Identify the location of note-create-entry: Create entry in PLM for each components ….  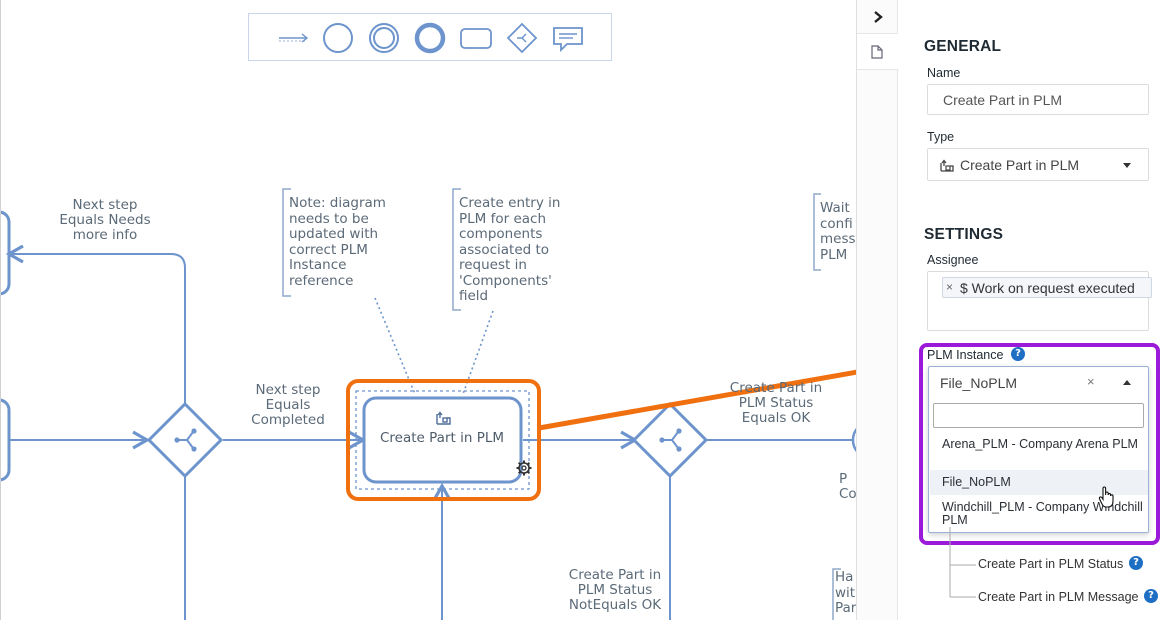
(524, 250).